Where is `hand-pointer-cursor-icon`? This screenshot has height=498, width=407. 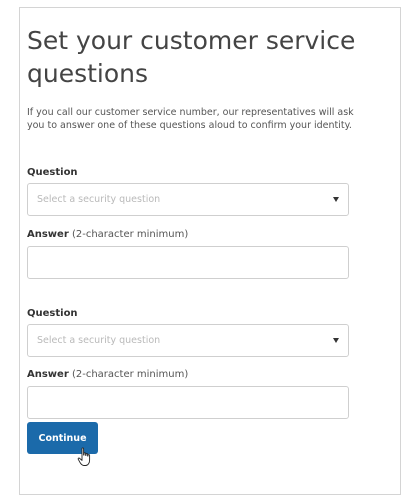
hand-pointer-cursor-icon is located at coordinates (84, 456).